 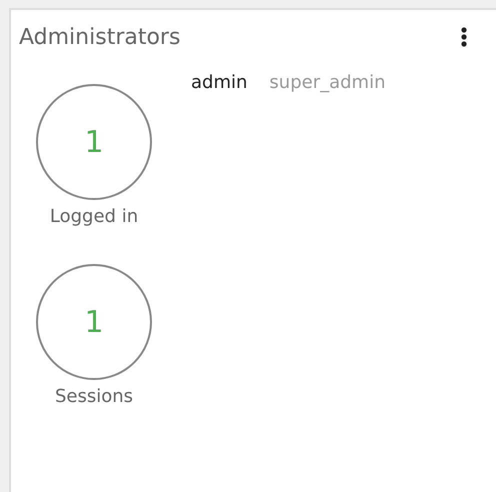 What do you see at coordinates (327, 82) in the screenshot?
I see `admin-role: super_admin` at bounding box center [327, 82].